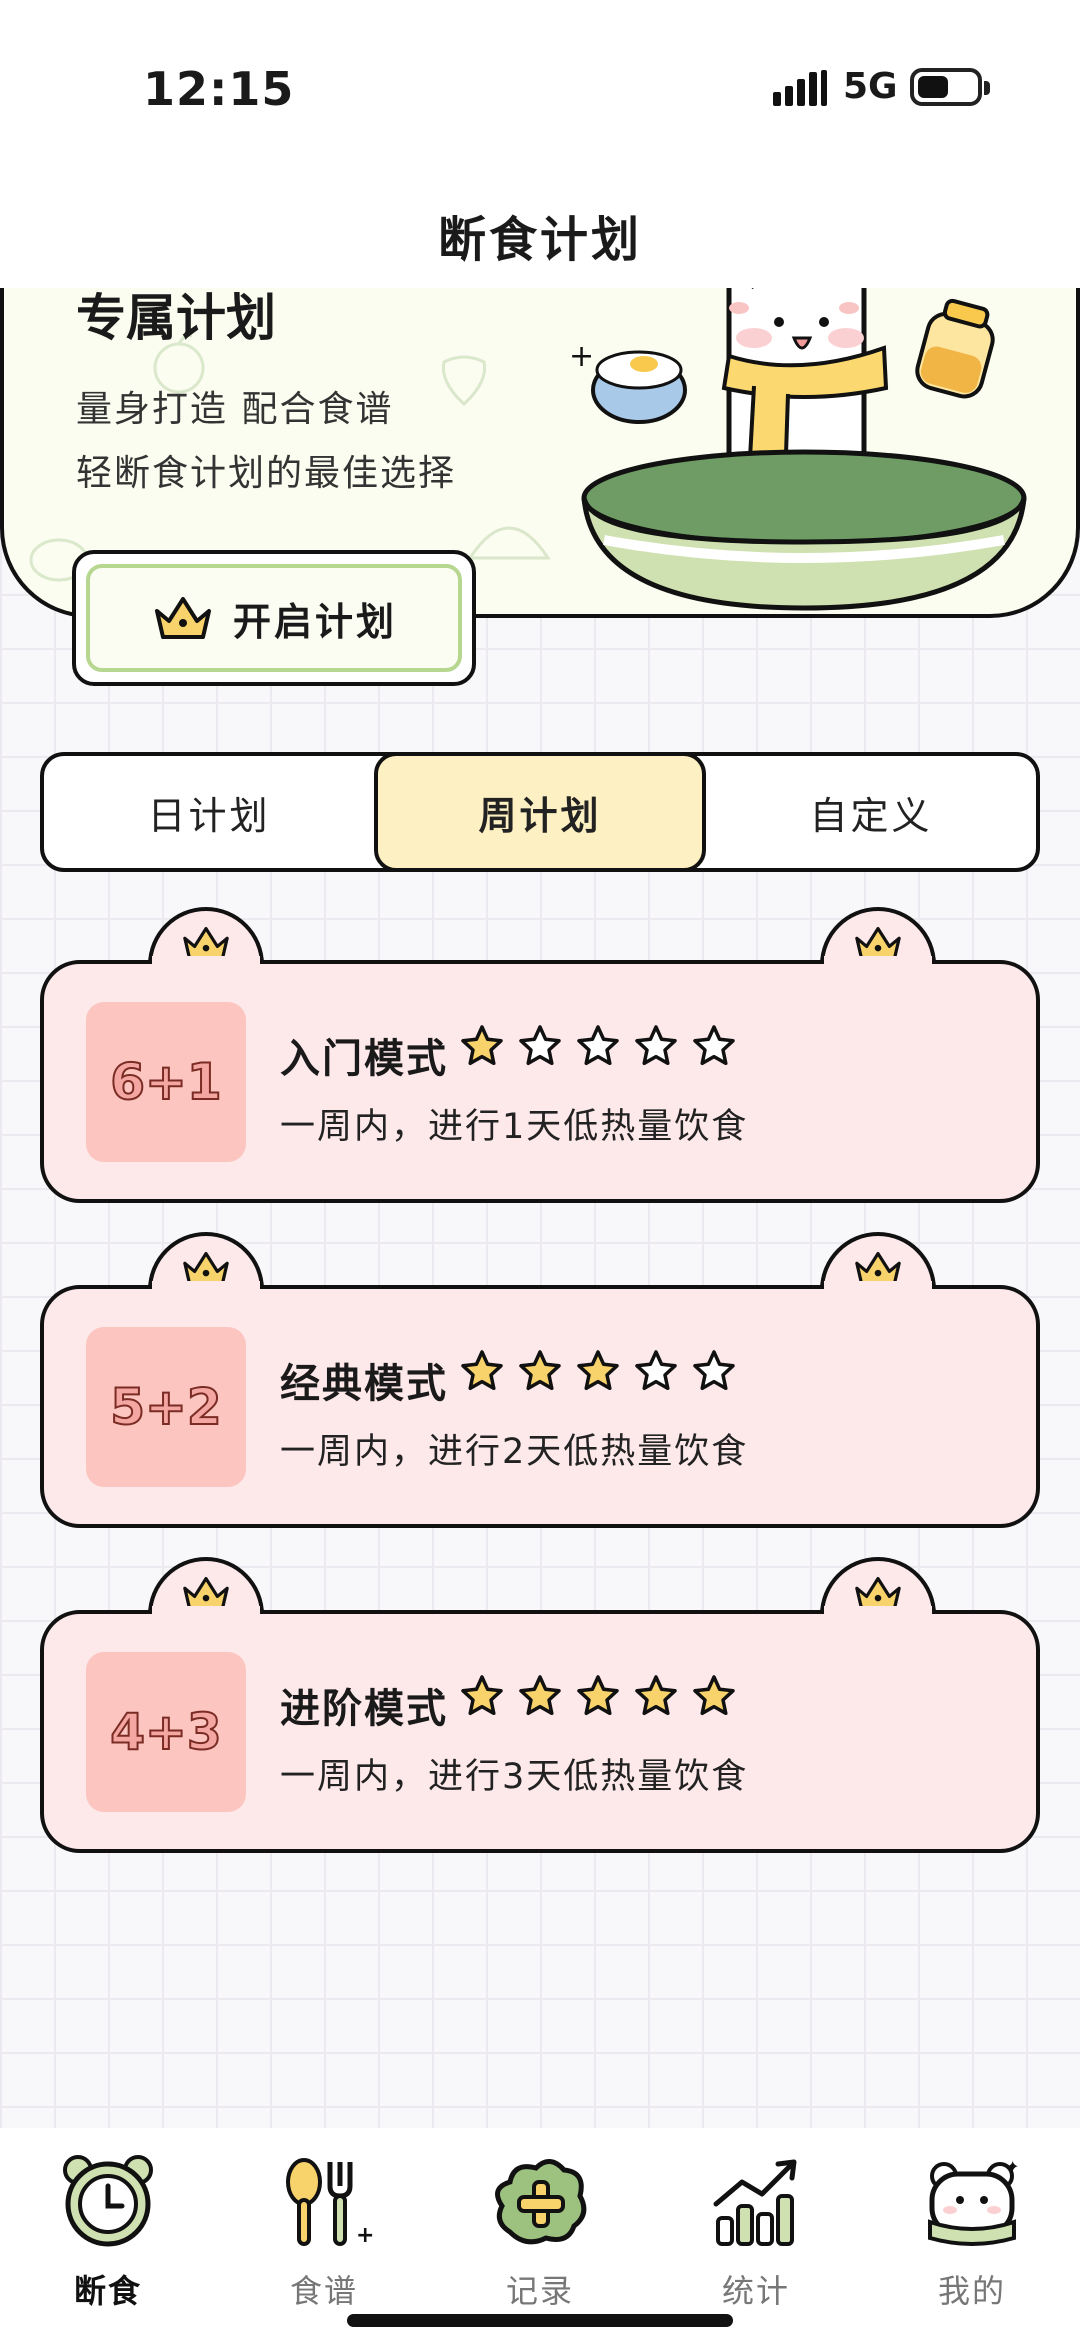  I want to click on tab-fasting-label: 断食, so click(107, 2291).